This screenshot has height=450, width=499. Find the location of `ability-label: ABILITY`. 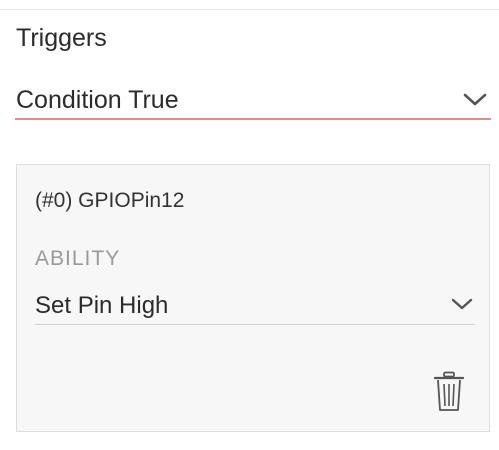

ability-label: ABILITY is located at coordinates (78, 258).